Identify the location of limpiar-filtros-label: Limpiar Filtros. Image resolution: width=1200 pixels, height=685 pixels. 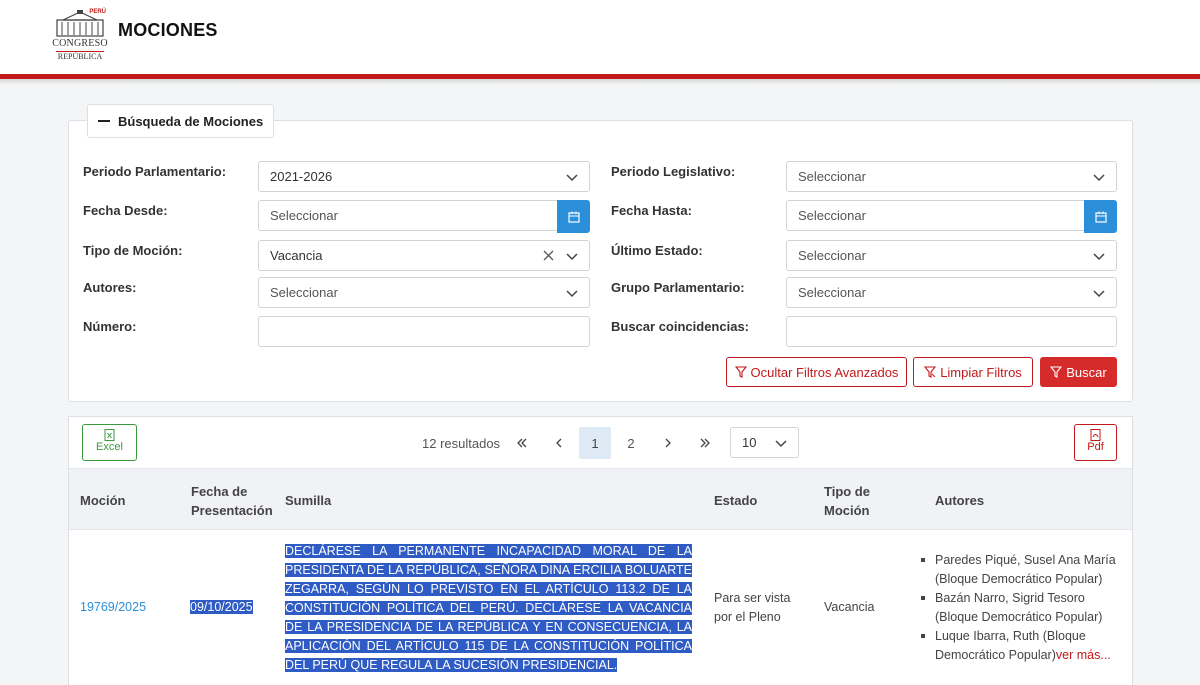
(981, 372).